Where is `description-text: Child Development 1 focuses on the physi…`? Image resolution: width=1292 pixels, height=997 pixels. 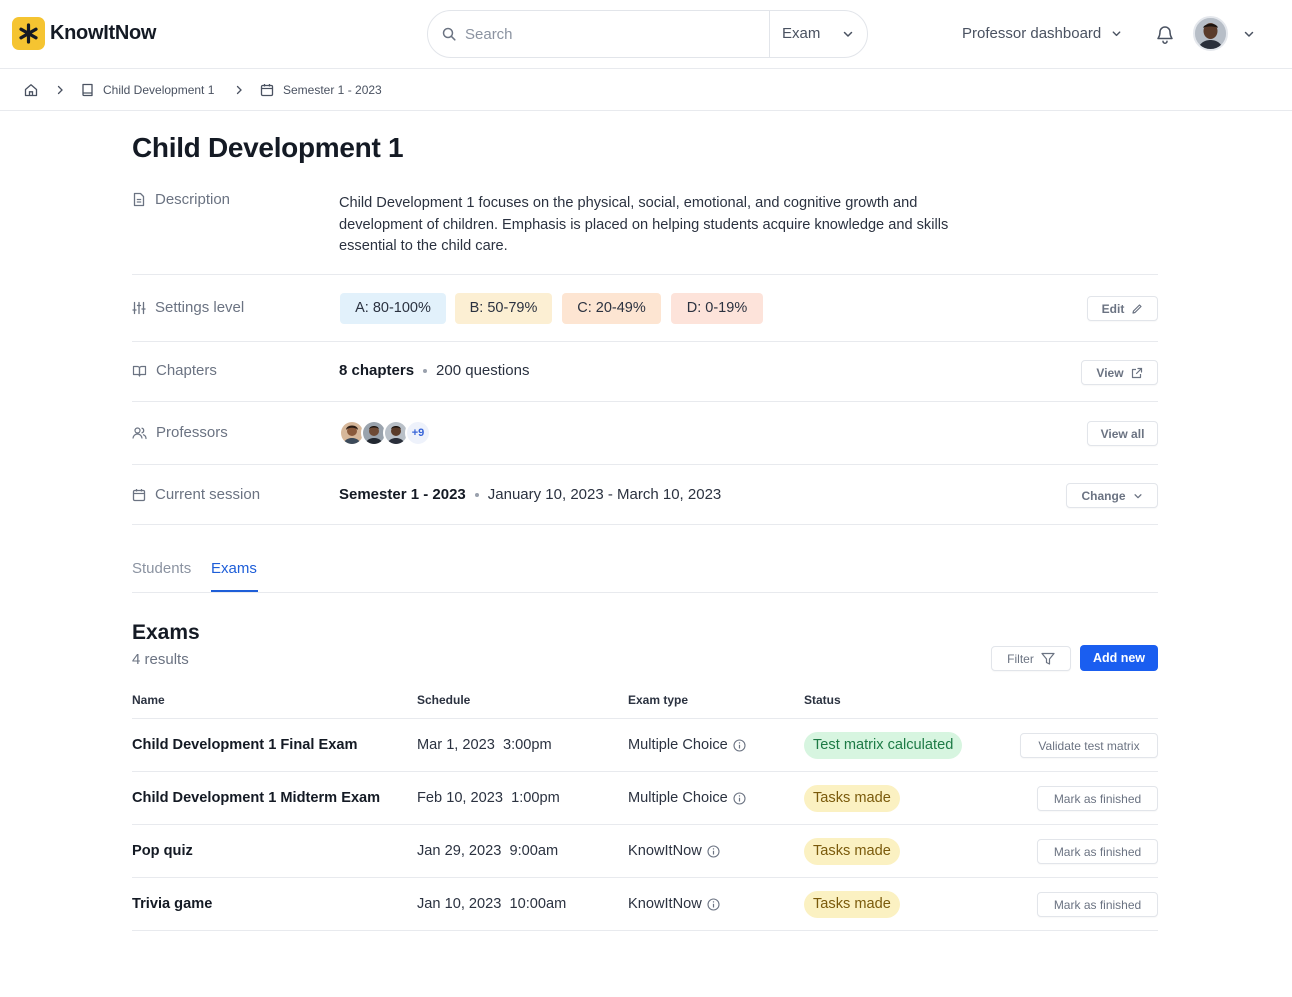 description-text: Child Development 1 focuses on the physi… is located at coordinates (644, 225).